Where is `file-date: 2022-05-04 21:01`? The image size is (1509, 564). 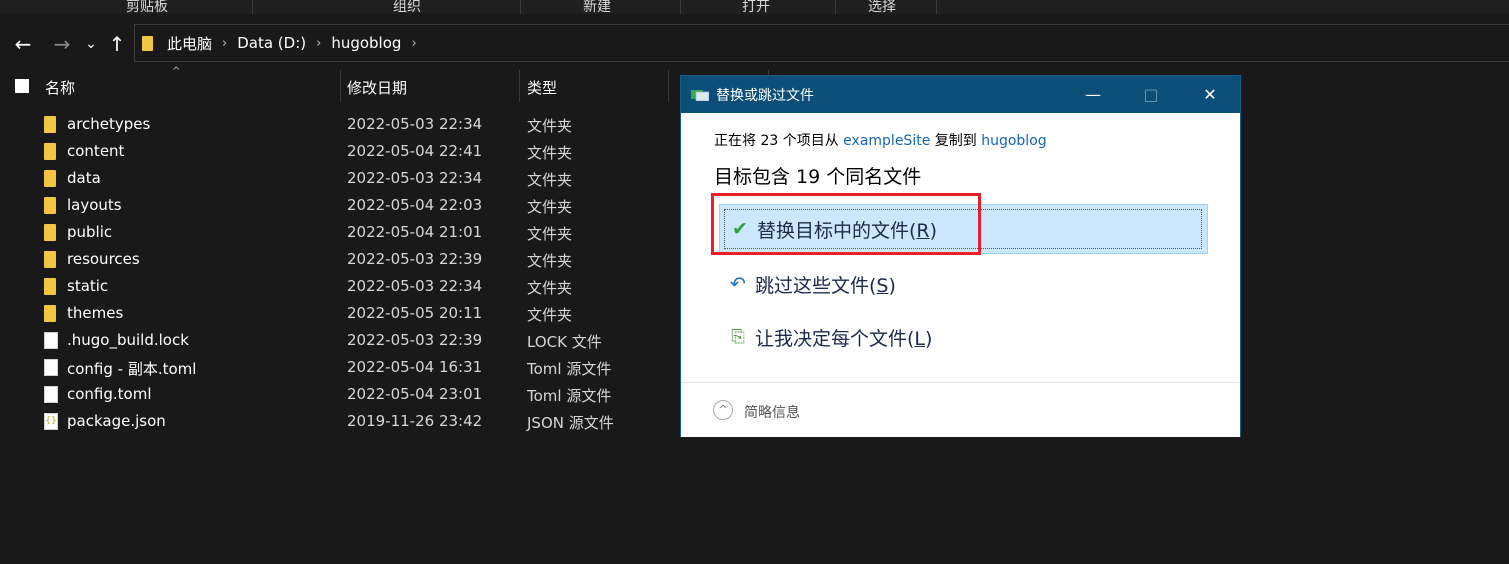
file-date: 2022-05-04 21:01 is located at coordinates (415, 232).